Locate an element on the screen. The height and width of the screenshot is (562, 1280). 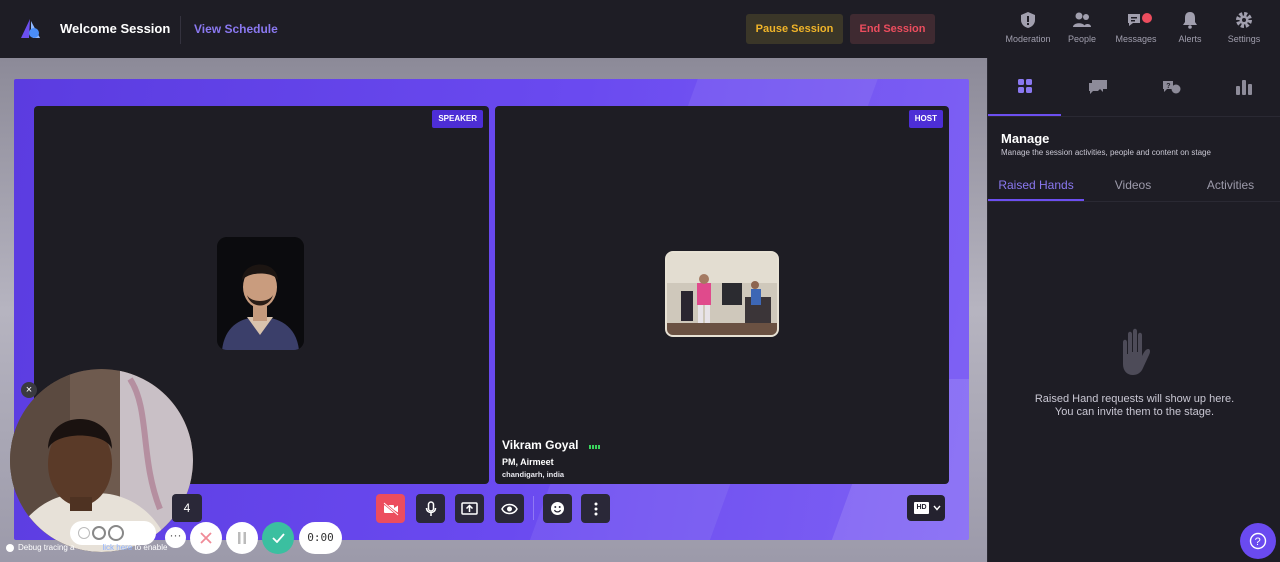
tab-manage is located at coordinates (1024, 87).